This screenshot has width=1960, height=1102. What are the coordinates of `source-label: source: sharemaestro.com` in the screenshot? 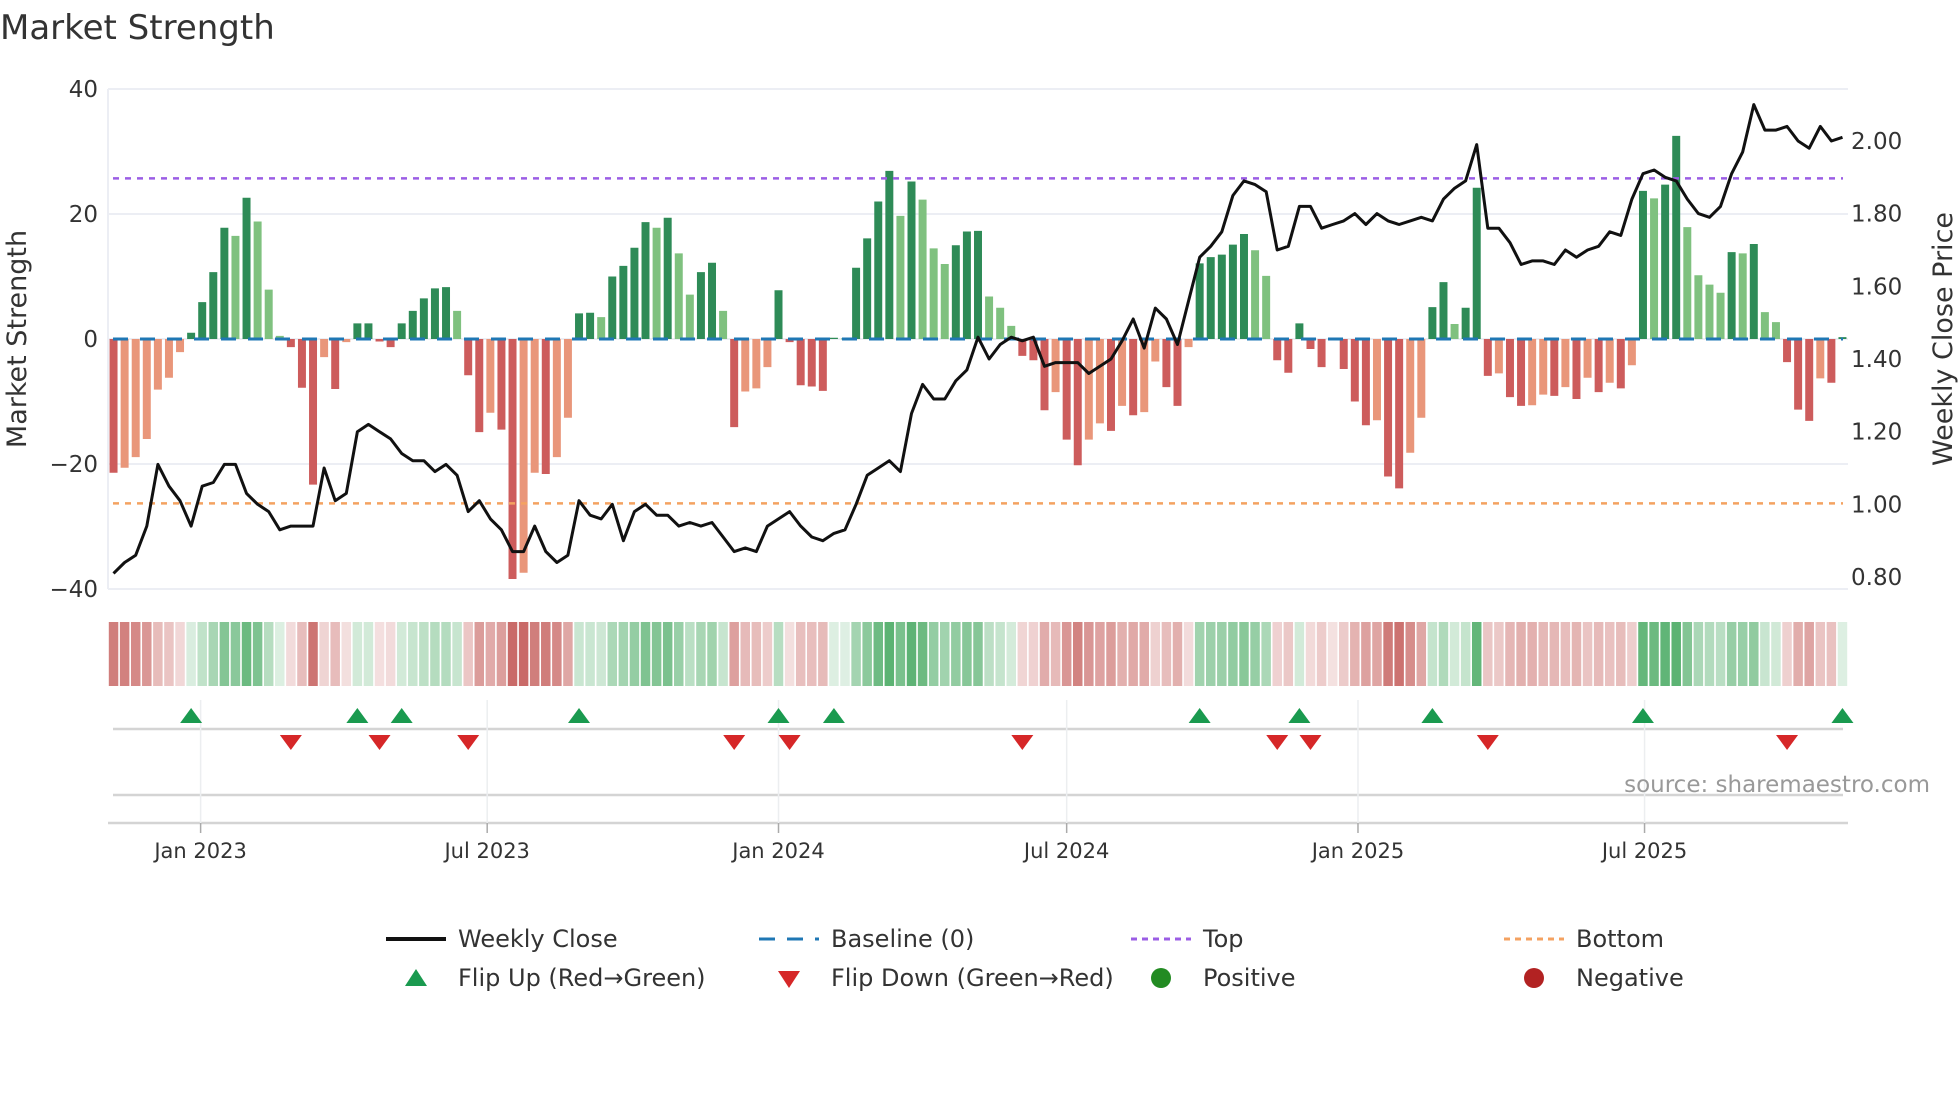 It's located at (1777, 785).